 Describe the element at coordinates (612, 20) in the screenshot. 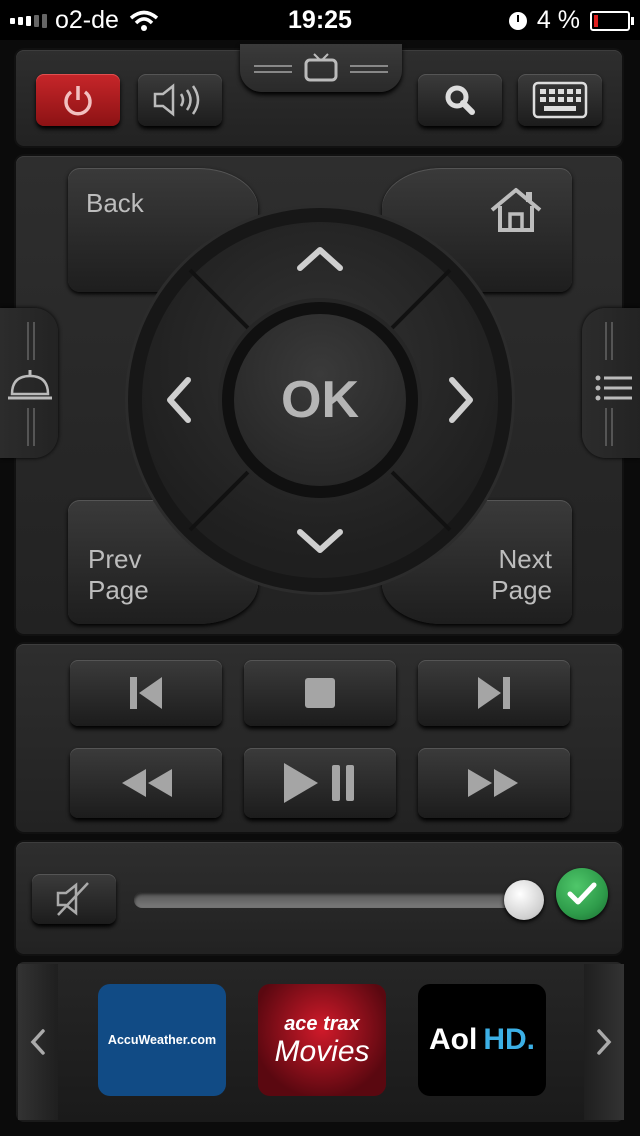

I see `battery-icon` at that location.